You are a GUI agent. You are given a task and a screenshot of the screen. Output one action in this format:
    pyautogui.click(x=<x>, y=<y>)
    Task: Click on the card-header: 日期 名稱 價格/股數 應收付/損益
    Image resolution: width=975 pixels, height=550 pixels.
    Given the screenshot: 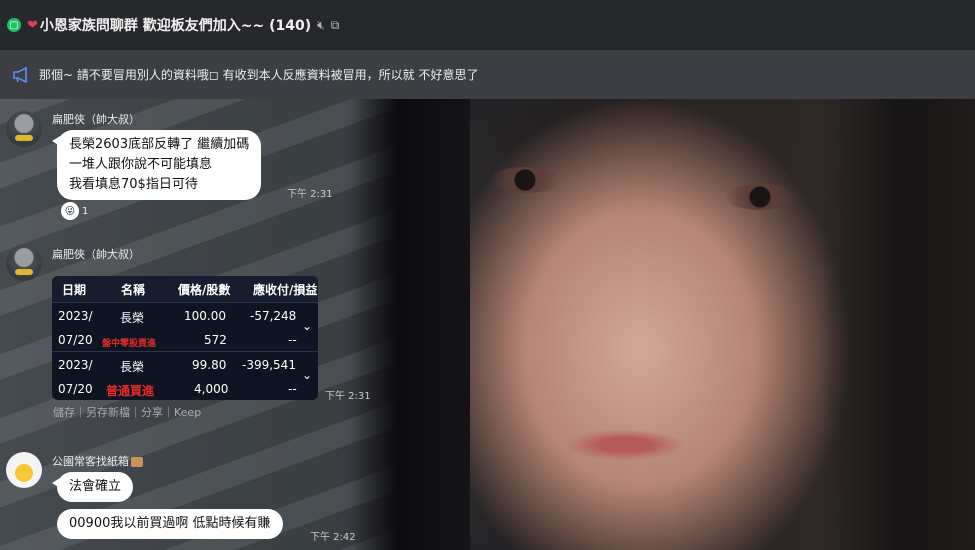 What is the action you would take?
    pyautogui.click(x=185, y=289)
    